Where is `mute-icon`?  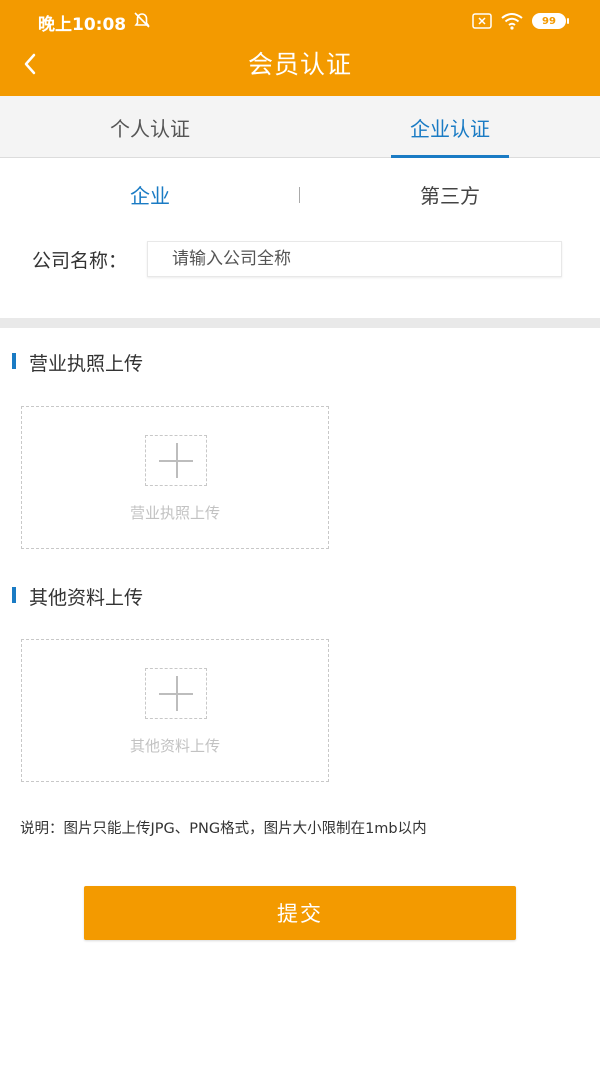
mute-icon is located at coordinates (142, 20).